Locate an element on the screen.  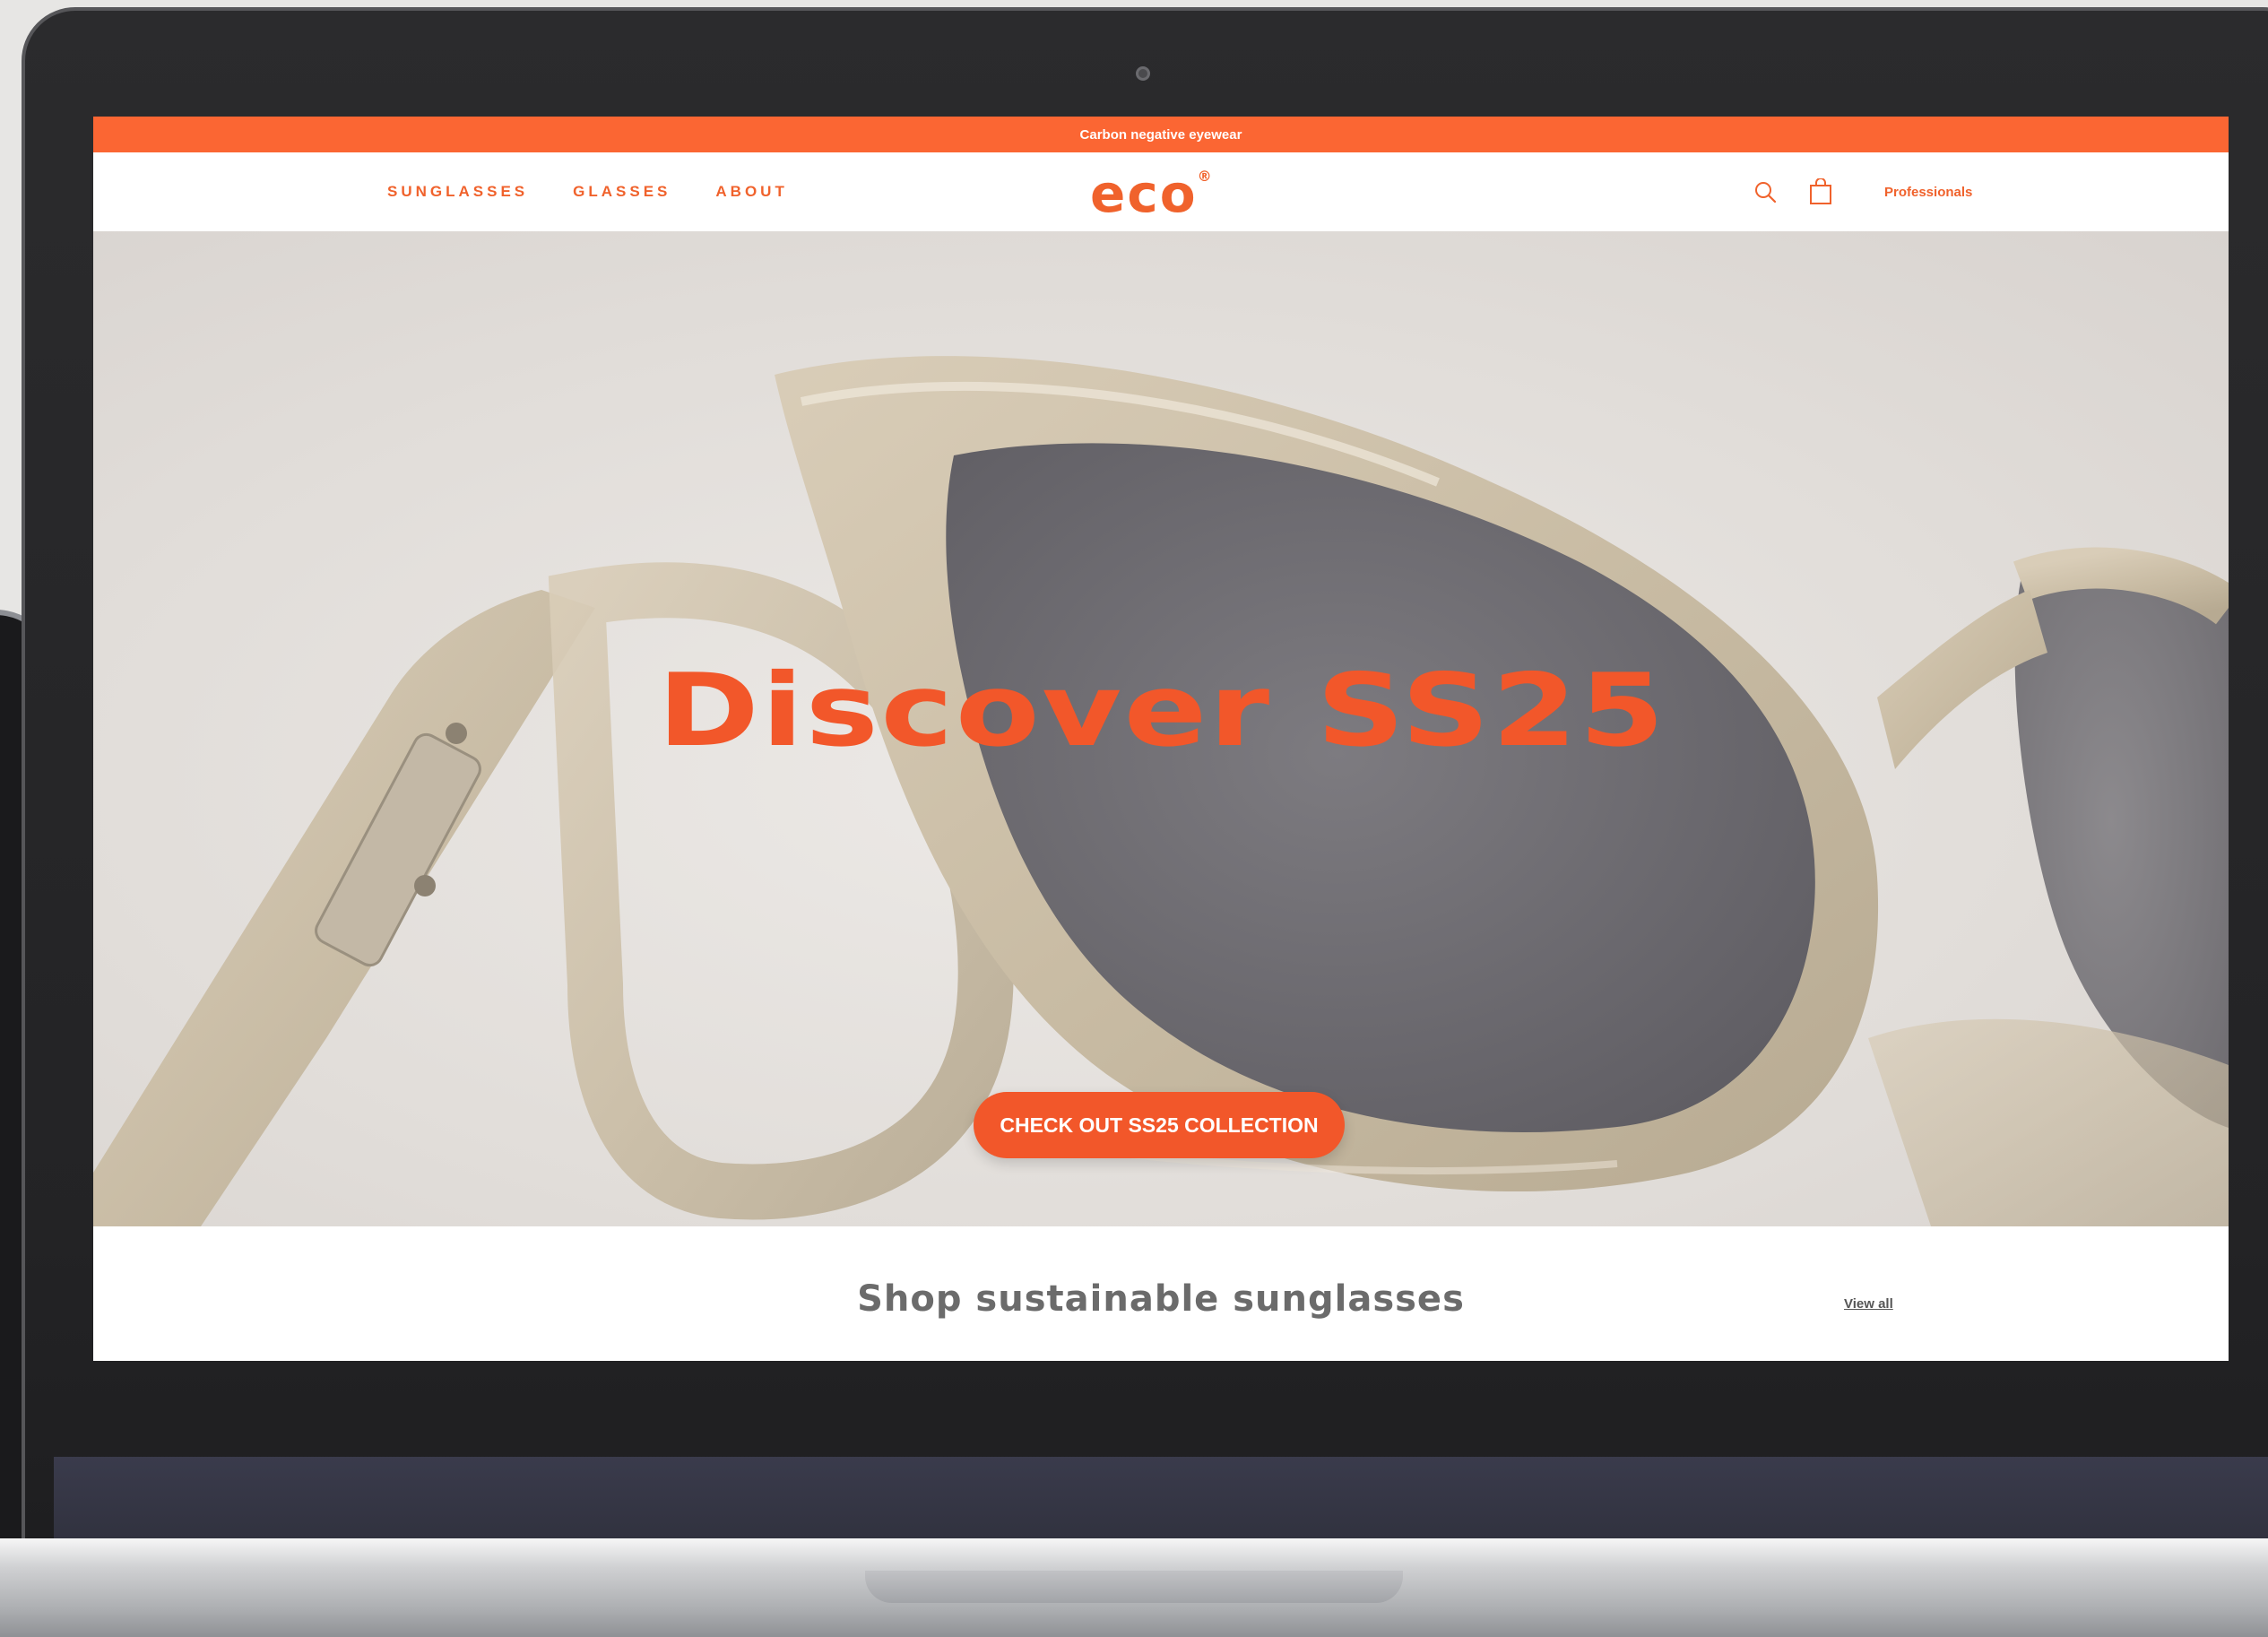
section-title: Shop sustainable sunglasses is located at coordinates (1161, 1299).